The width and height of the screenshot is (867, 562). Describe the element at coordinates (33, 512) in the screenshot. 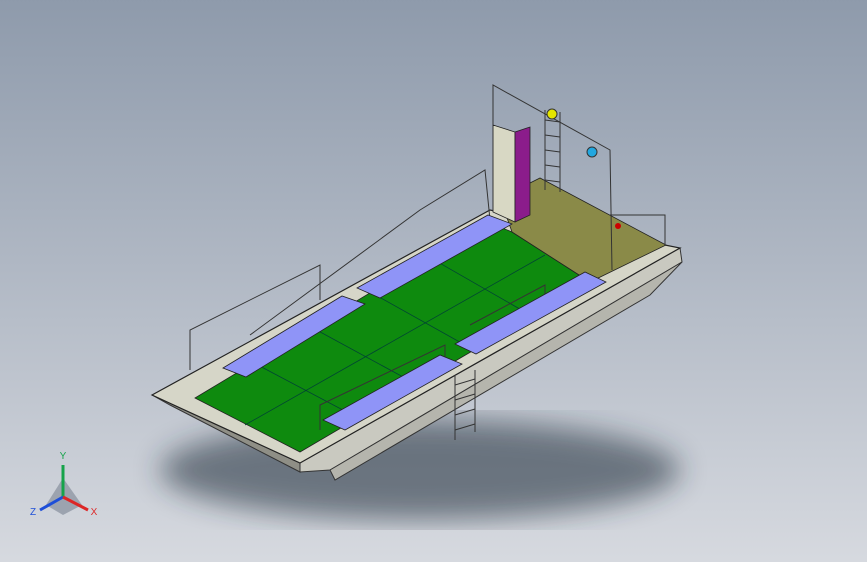

I see `axis-label: Z` at that location.